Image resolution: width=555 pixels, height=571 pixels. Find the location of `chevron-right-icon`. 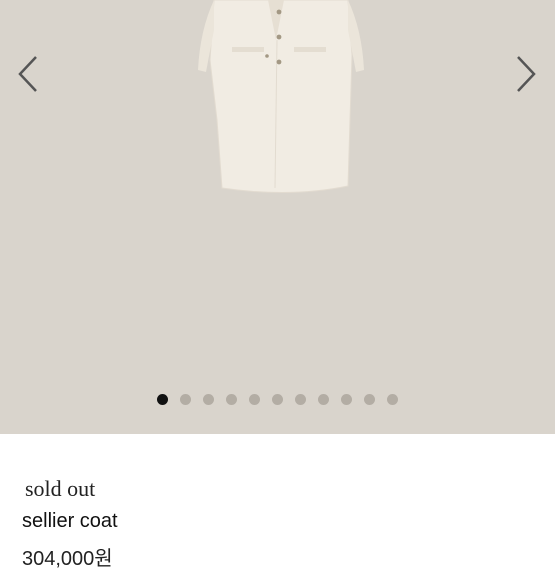

chevron-right-icon is located at coordinates (526, 74).